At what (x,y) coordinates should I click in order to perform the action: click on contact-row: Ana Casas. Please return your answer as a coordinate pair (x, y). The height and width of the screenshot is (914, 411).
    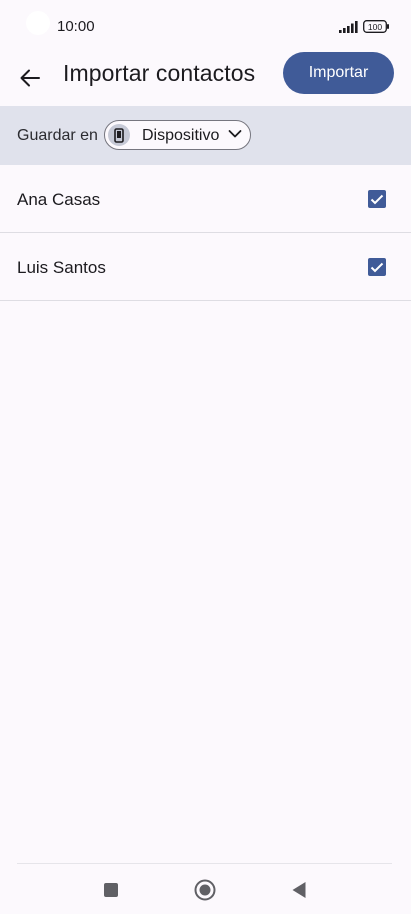
    Looking at the image, I should click on (205, 199).